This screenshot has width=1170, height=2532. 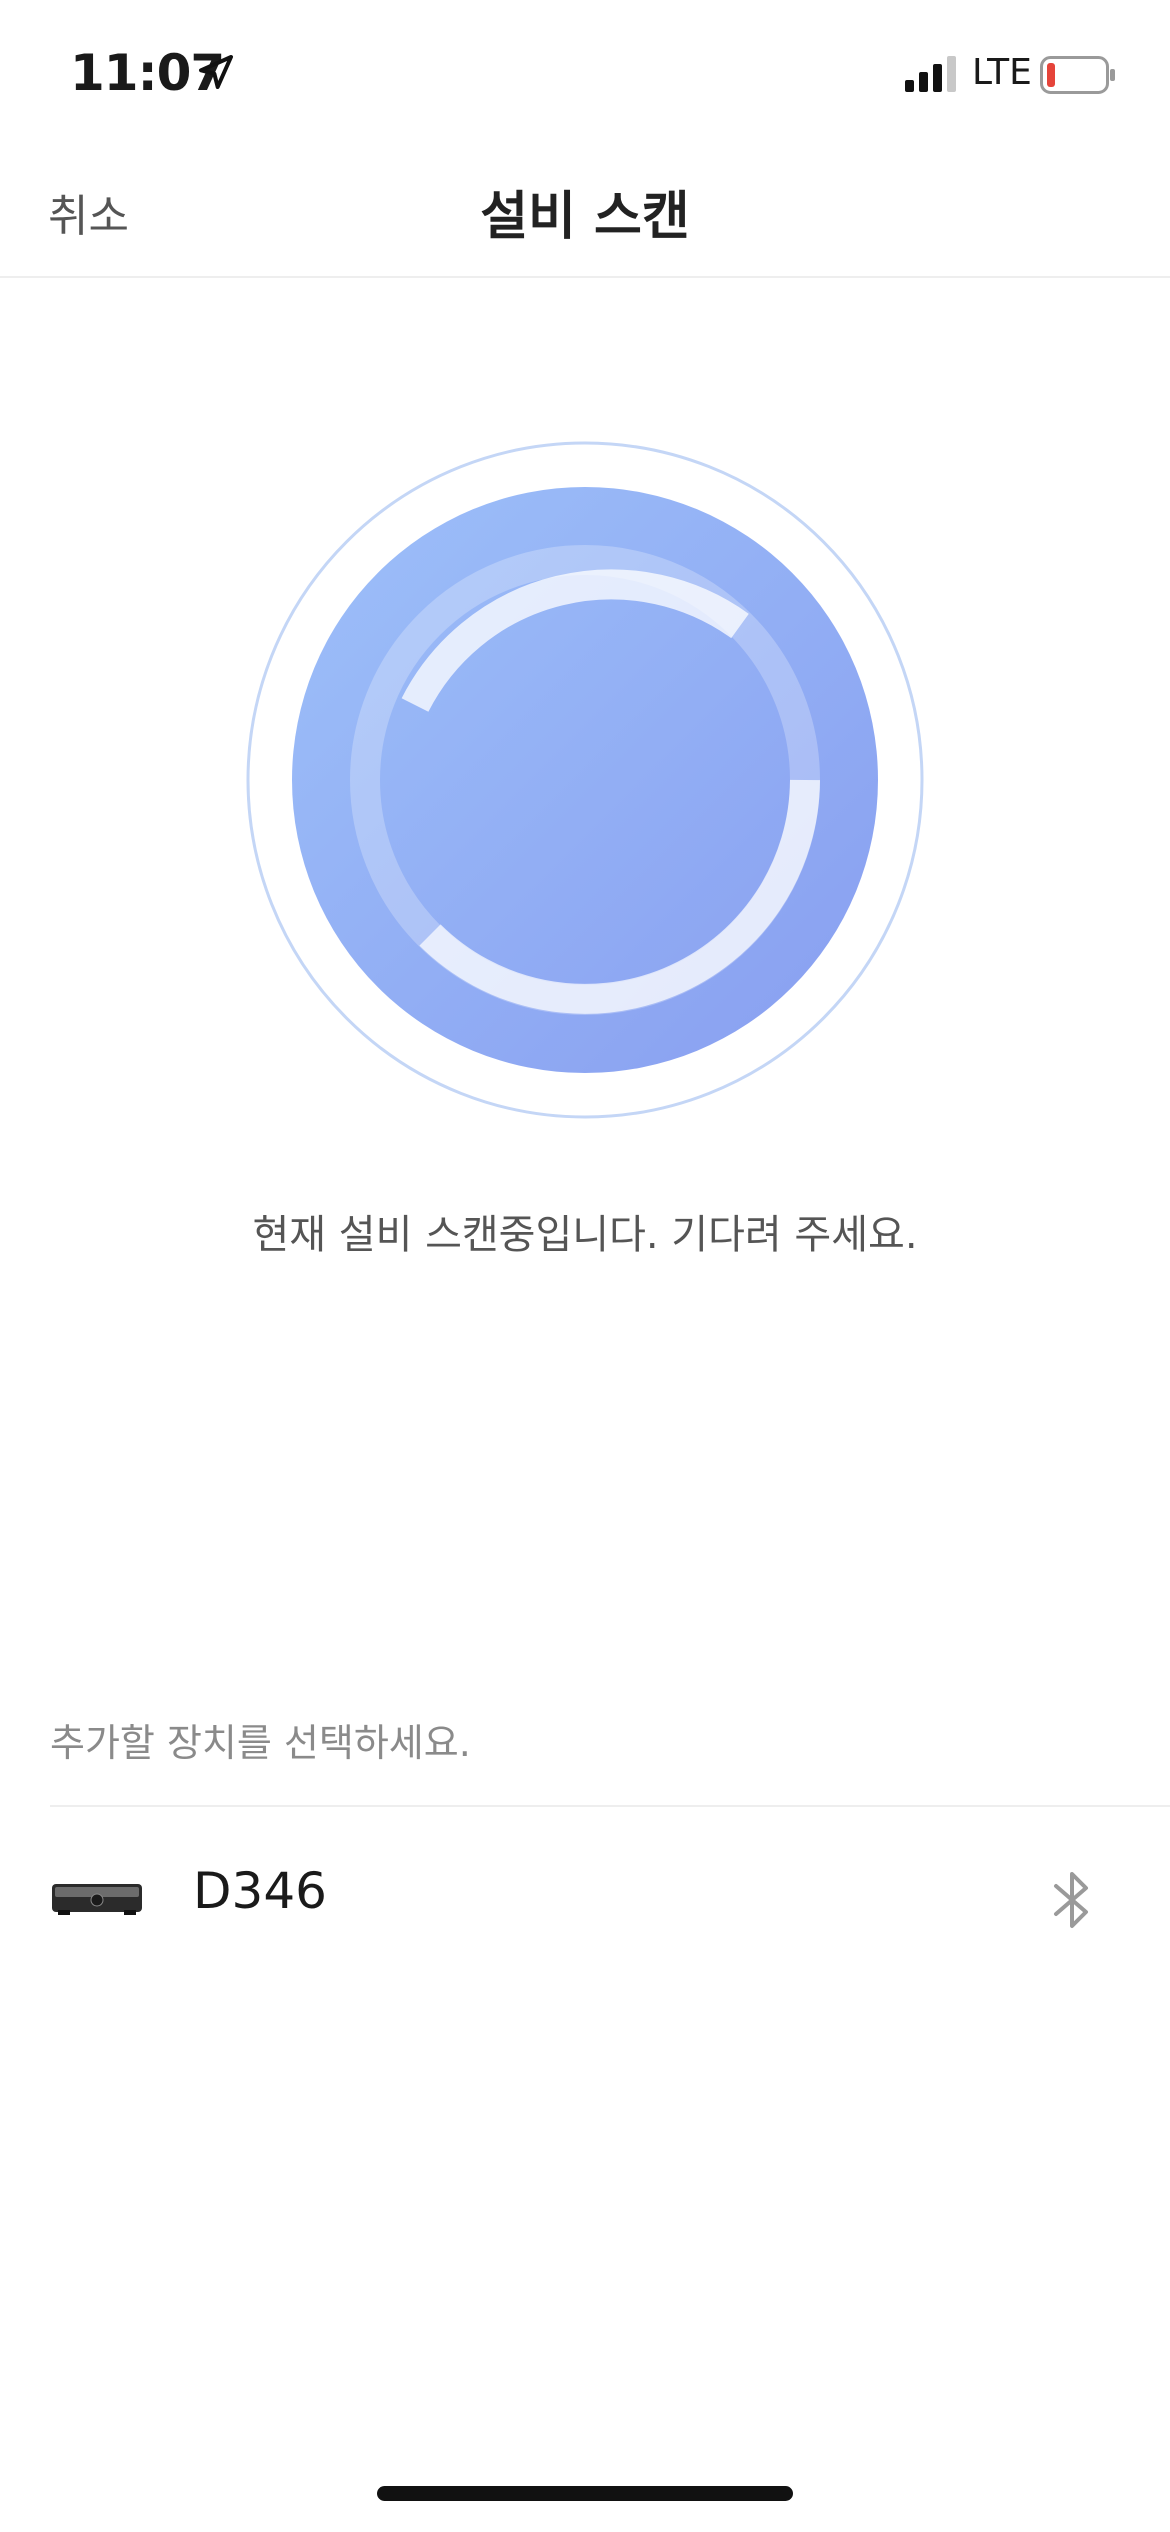 I want to click on list-divider, so click(x=610, y=1806).